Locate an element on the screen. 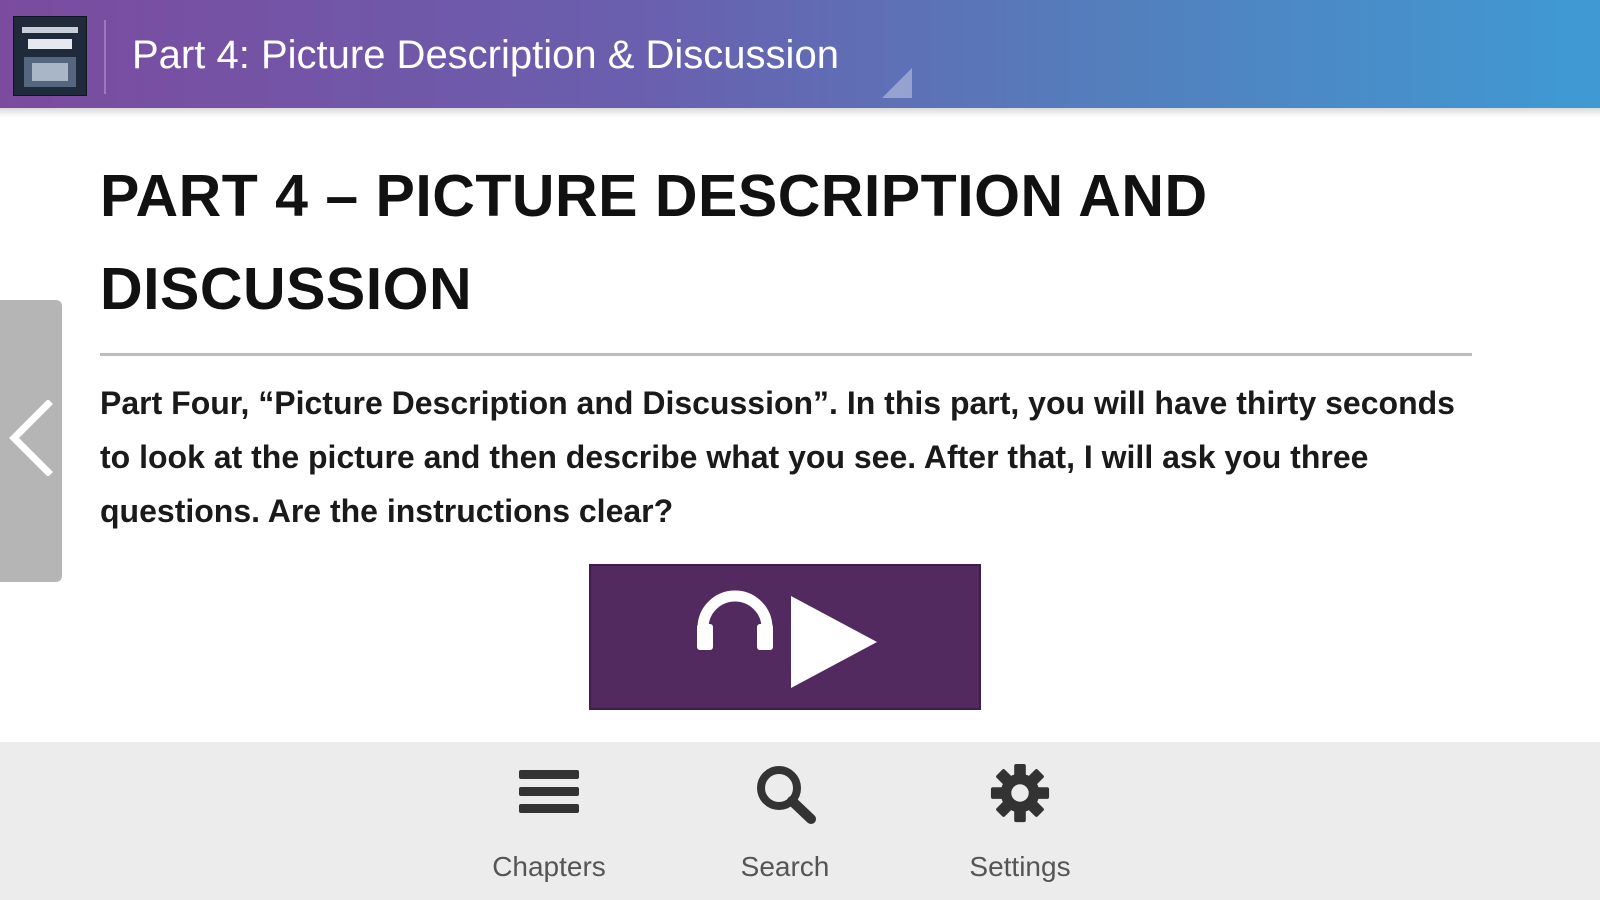 Image resolution: width=1600 pixels, height=900 pixels. gear-icon is located at coordinates (1020, 793).